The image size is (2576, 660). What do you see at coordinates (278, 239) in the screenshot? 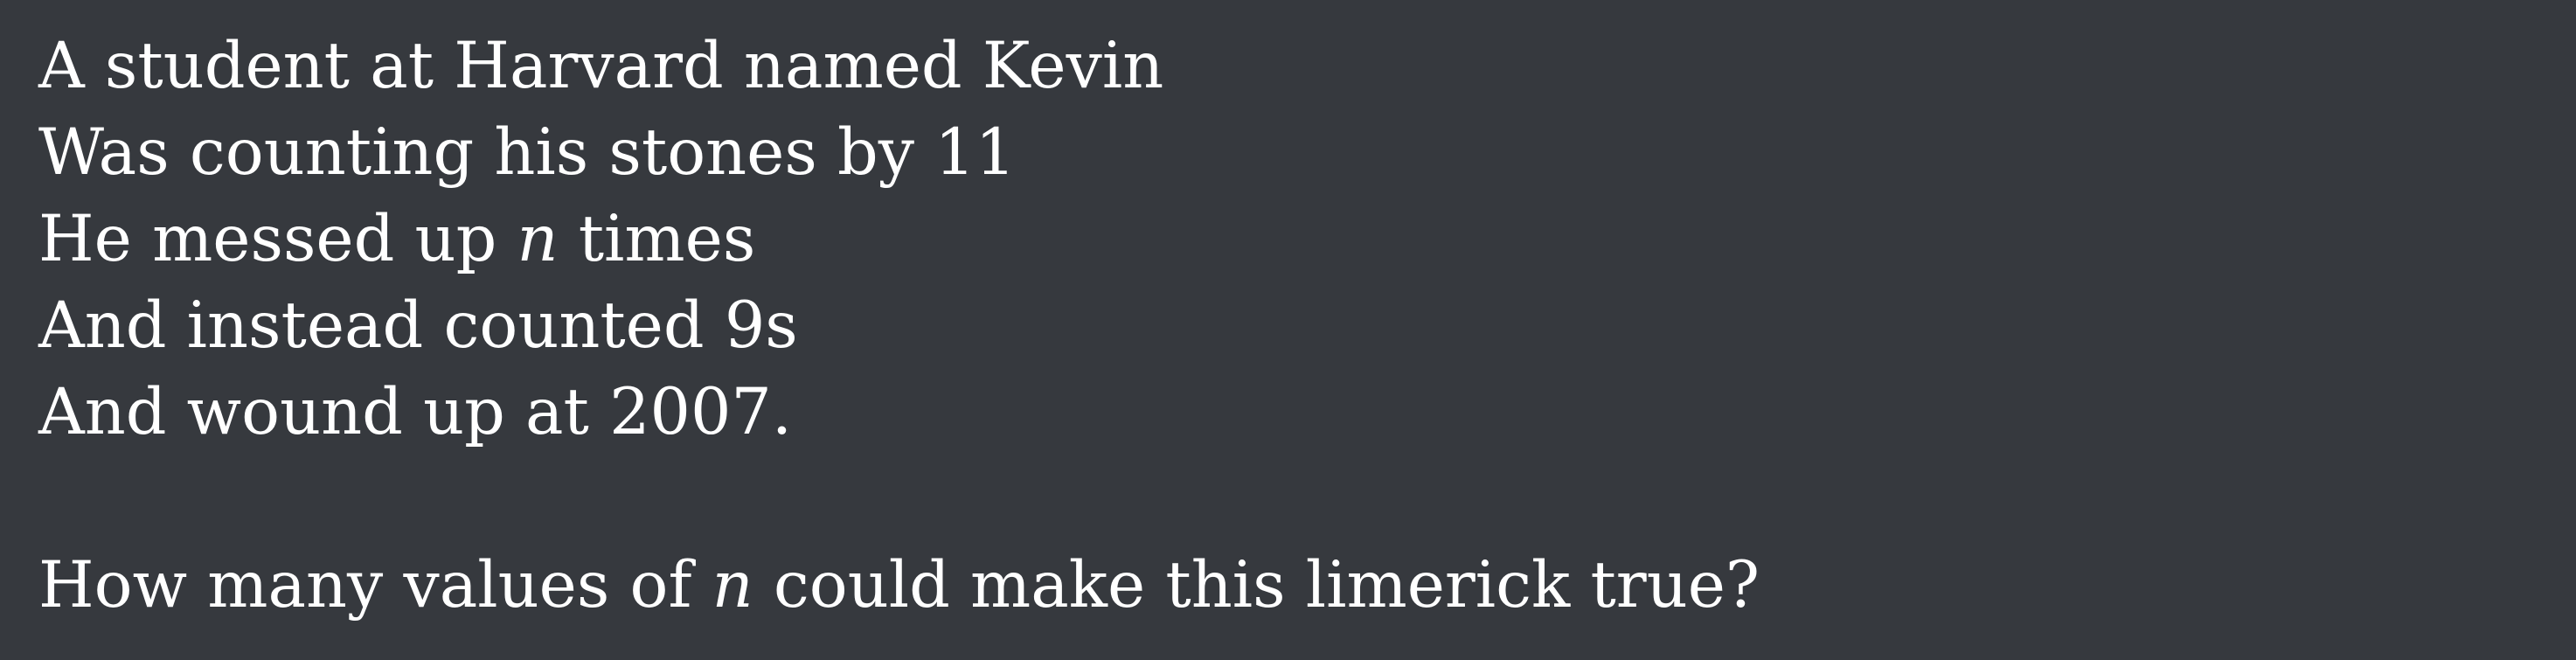
I see `limerick-line-3-start: He messed up` at bounding box center [278, 239].